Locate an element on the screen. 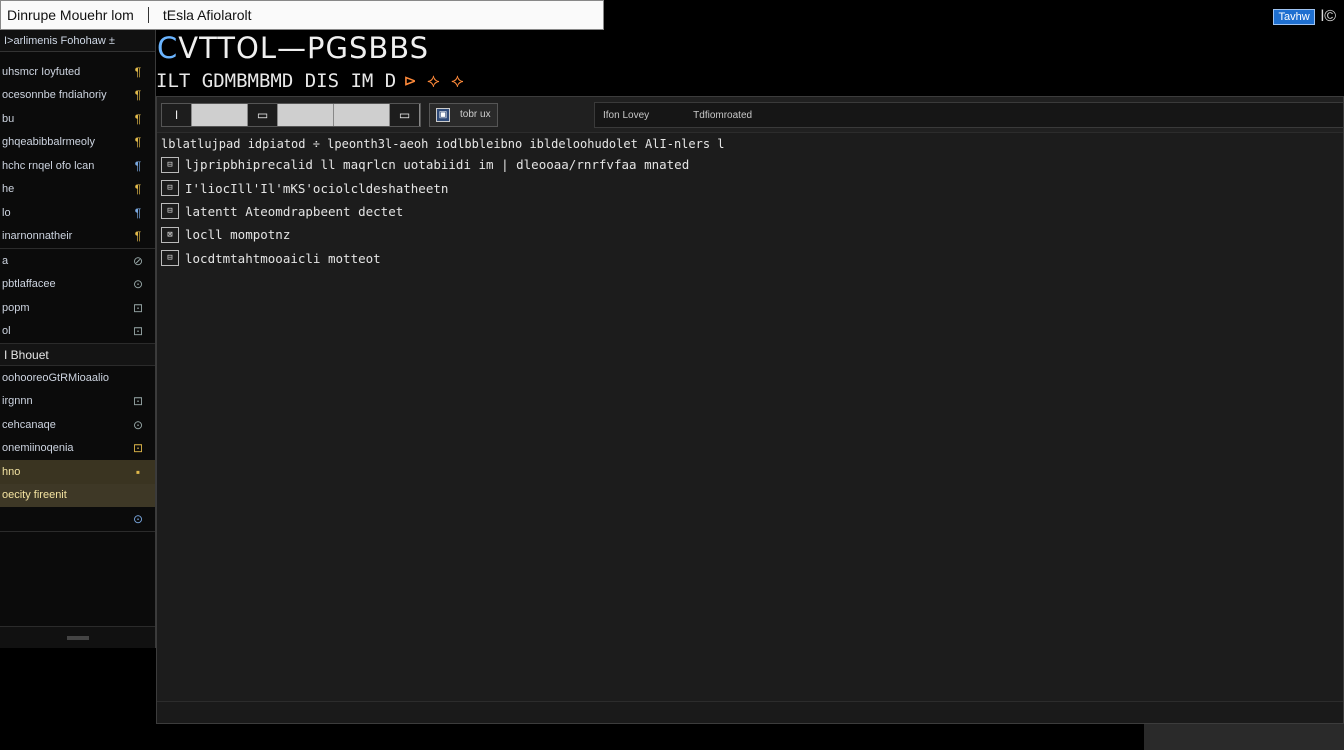  checkbox-icon: ▣ is located at coordinates (443, 114).